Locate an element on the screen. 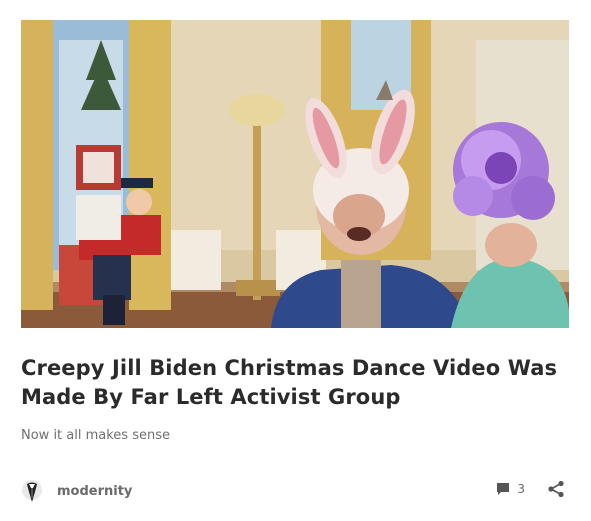 The height and width of the screenshot is (521, 591). post-actions: 3 is located at coordinates (530, 489).